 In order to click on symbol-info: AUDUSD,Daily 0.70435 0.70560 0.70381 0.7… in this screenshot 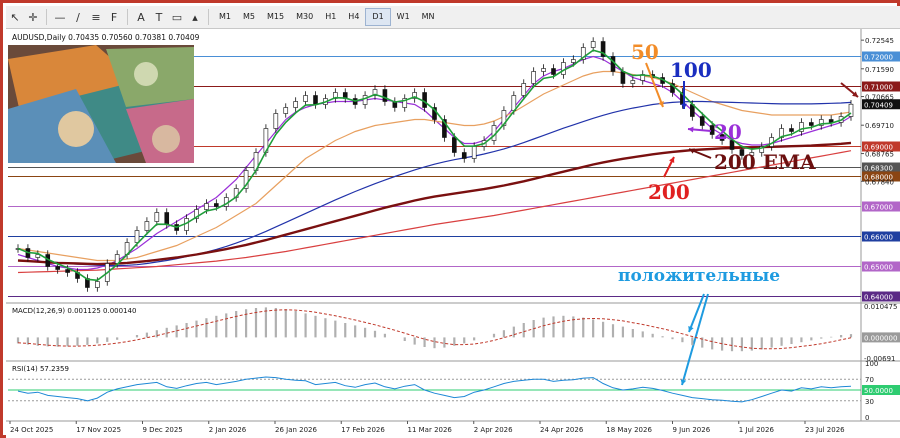, I will do `click(106, 37)`.